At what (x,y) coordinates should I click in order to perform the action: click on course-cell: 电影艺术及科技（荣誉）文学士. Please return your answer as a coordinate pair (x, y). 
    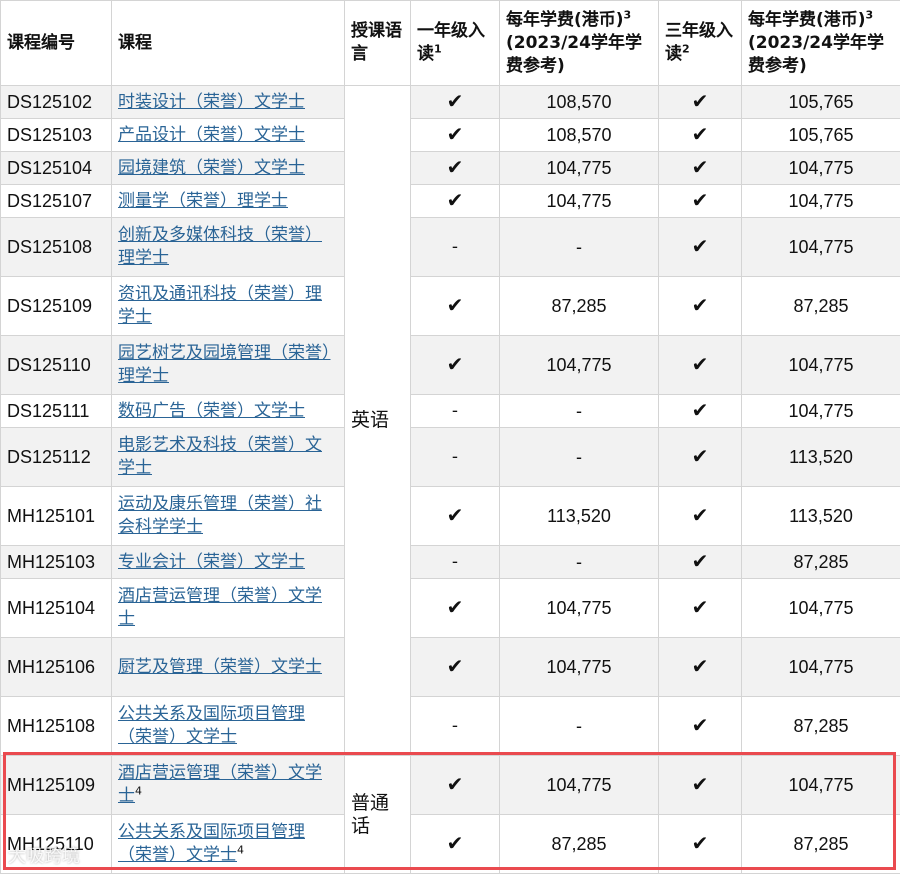
    Looking at the image, I should click on (228, 457).